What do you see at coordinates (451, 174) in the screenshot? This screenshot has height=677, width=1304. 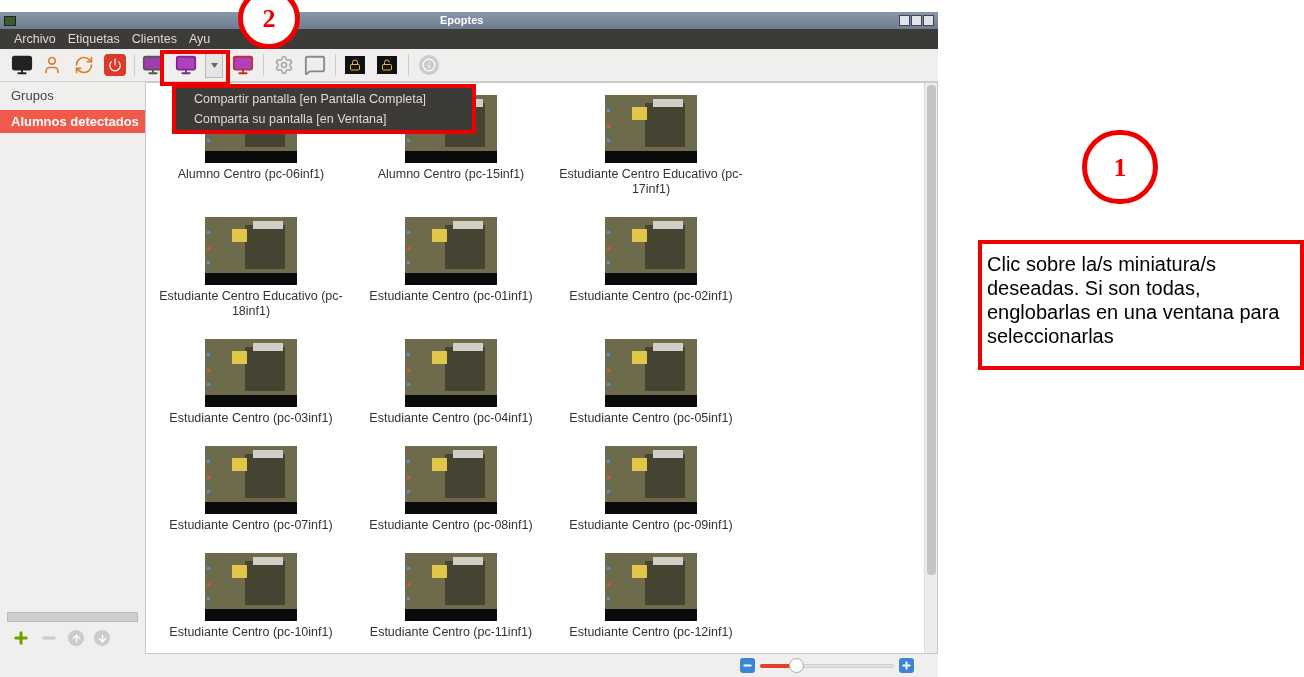 I see `client-label: Alumno Centro (pc-15inf1)` at bounding box center [451, 174].